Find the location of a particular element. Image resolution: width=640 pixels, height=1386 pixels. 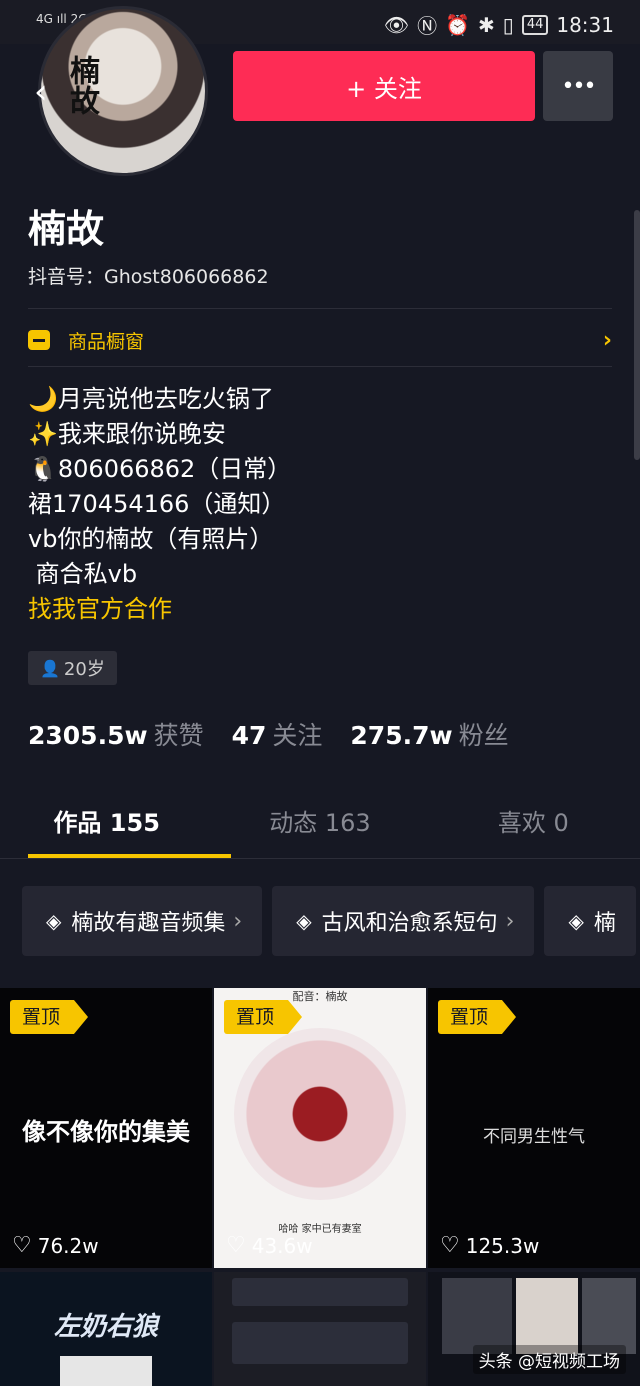

shop-icon is located at coordinates (39, 340).